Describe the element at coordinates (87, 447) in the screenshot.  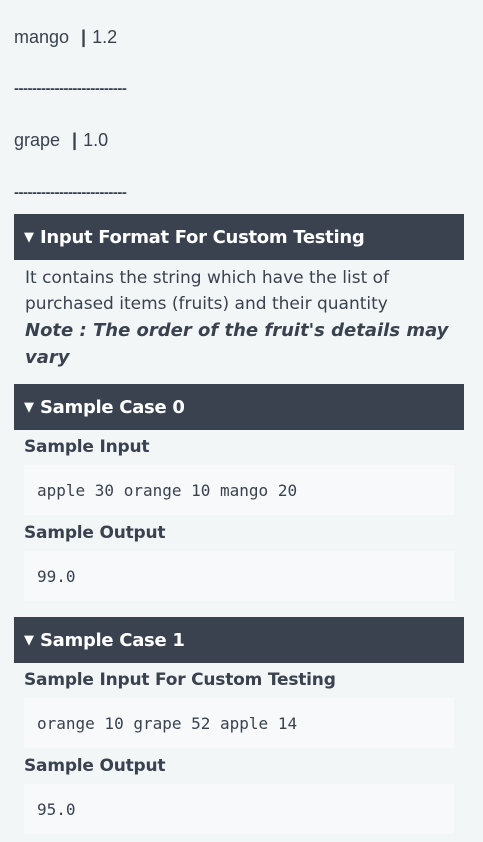
I see `sample-input-label: Sample Input` at that location.